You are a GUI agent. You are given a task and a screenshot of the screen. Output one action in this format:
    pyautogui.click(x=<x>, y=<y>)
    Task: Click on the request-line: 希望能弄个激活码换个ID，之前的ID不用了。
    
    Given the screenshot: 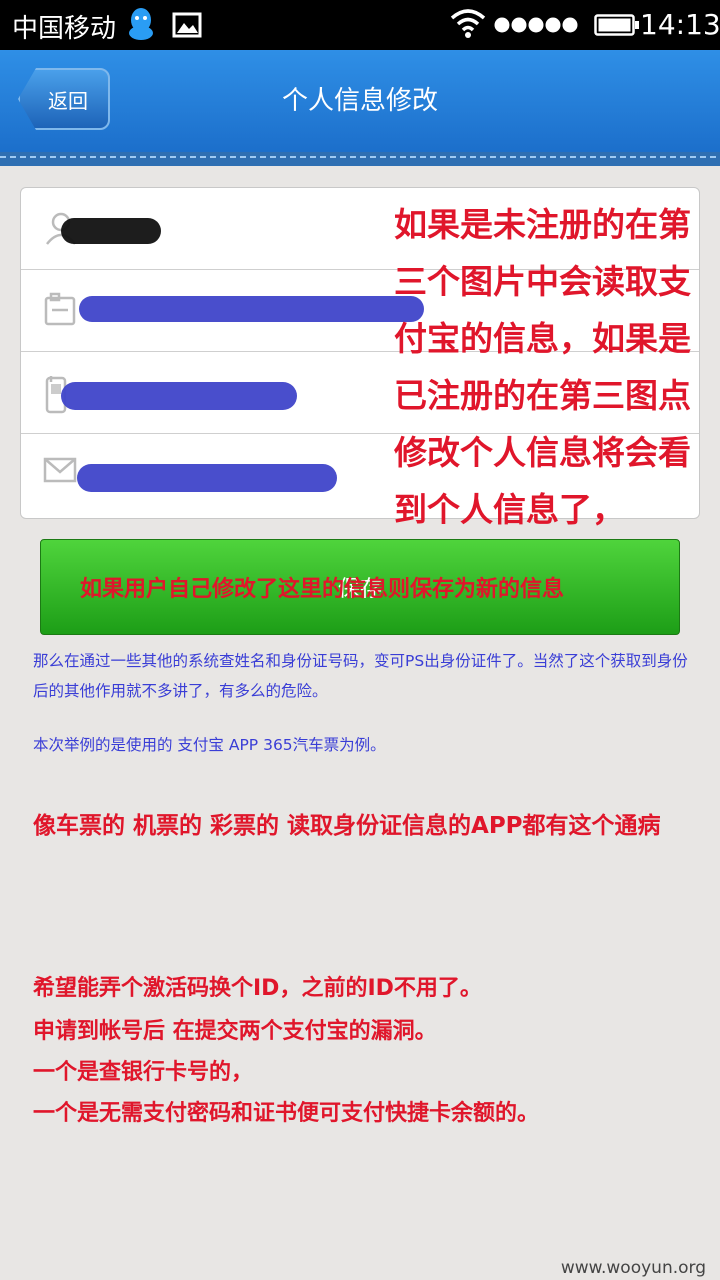 What is the action you would take?
    pyautogui.click(x=257, y=988)
    